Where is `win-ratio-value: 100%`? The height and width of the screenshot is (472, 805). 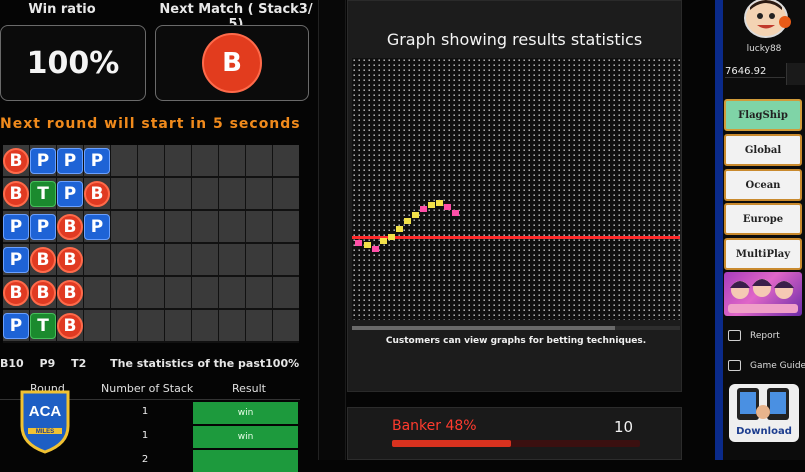
win-ratio-value: 100% is located at coordinates (73, 63).